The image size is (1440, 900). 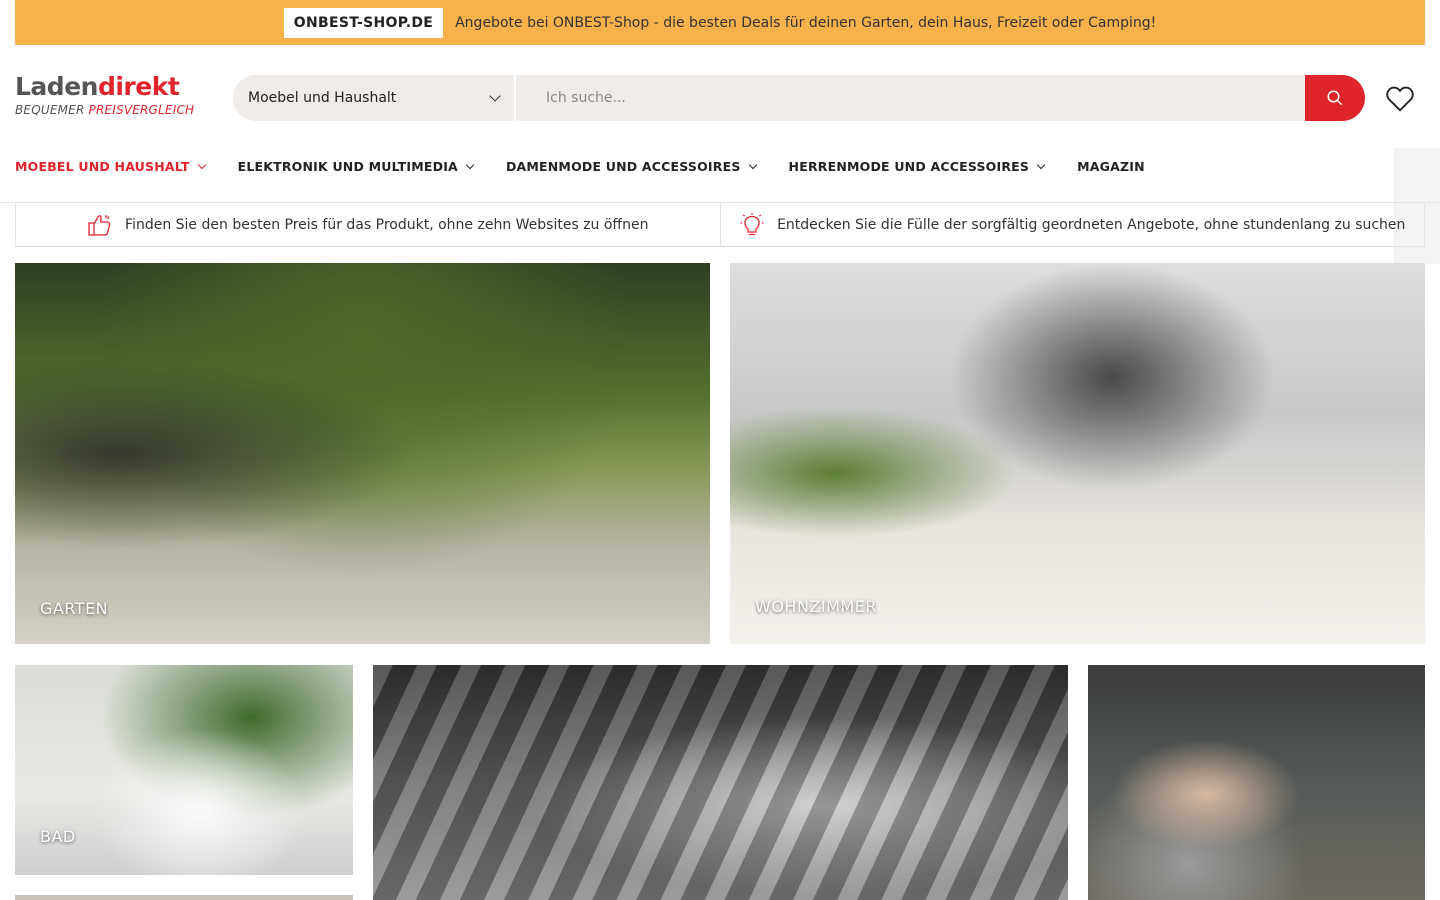 What do you see at coordinates (322, 98) in the screenshot?
I see `category-select-value: Moebel und Haushalt` at bounding box center [322, 98].